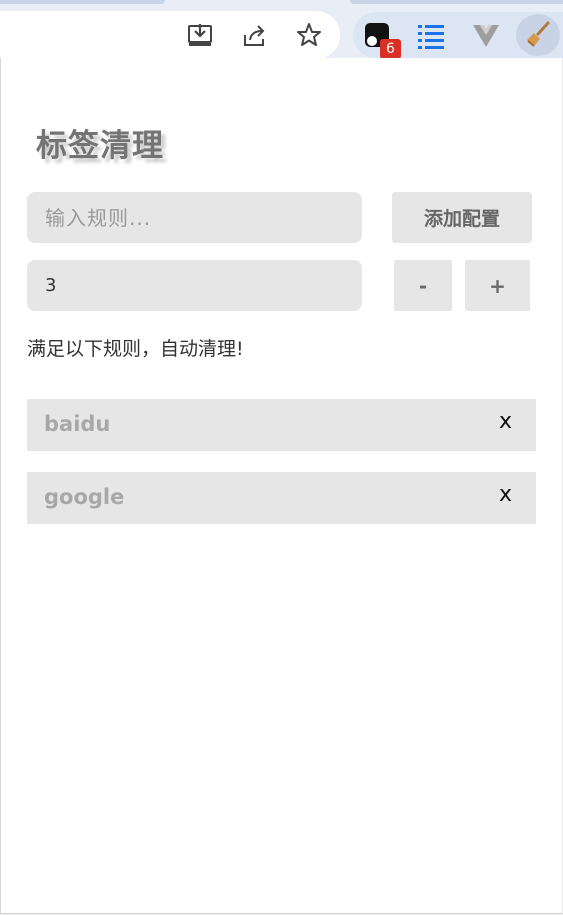  I want to click on active-extension-button, so click(538, 35).